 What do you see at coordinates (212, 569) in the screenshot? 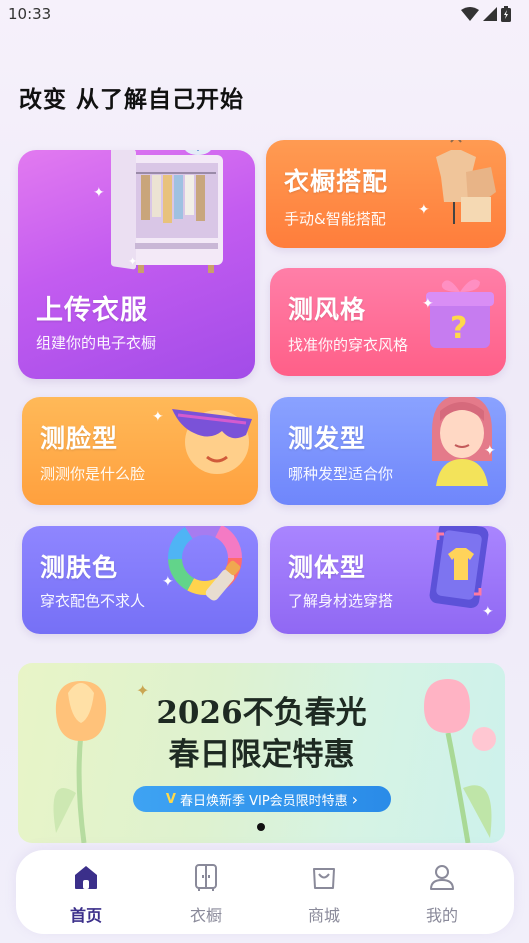
I see `color-wheel-illustration` at bounding box center [212, 569].